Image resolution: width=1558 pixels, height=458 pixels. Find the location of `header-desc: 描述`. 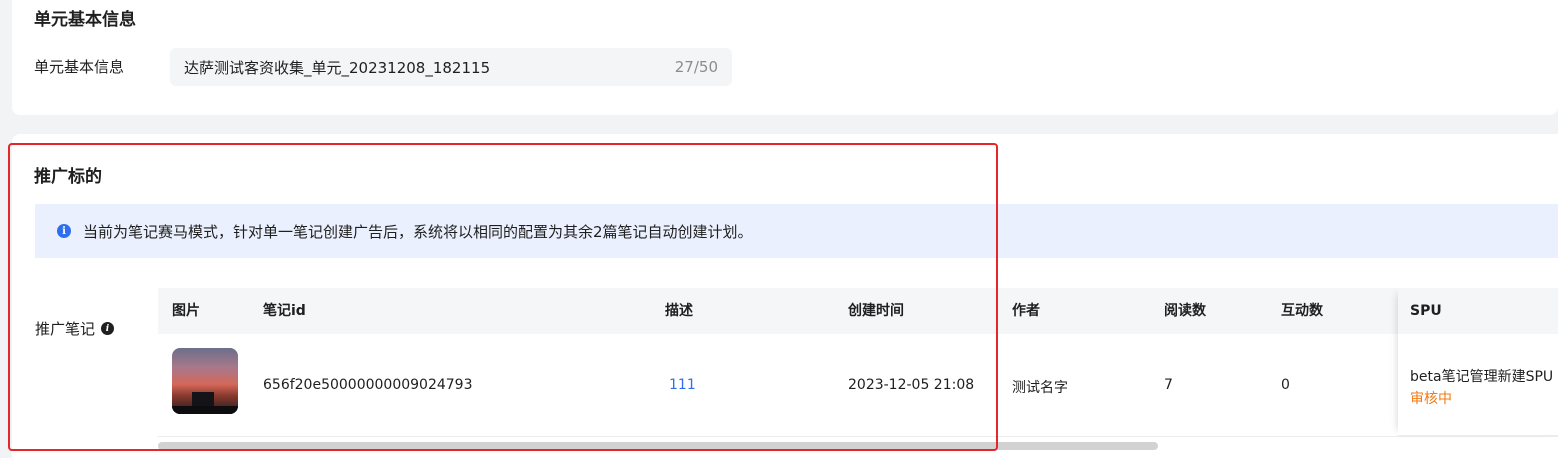

header-desc: 描述 is located at coordinates (679, 311).